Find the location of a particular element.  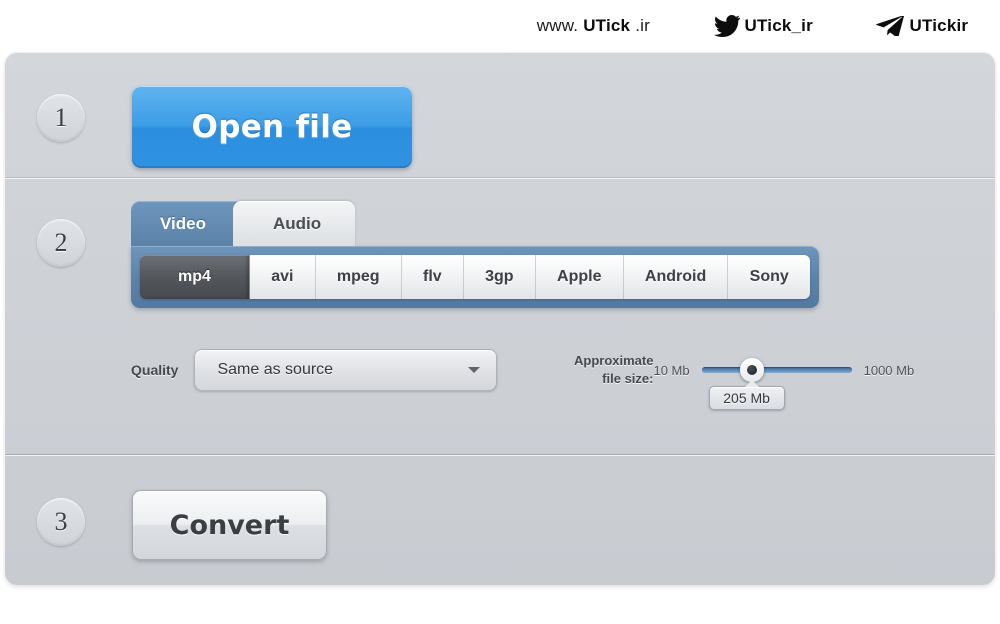

format-selector-bar: mp4 avi mpeg flv 3gp Apple Android Sony is located at coordinates (475, 277).